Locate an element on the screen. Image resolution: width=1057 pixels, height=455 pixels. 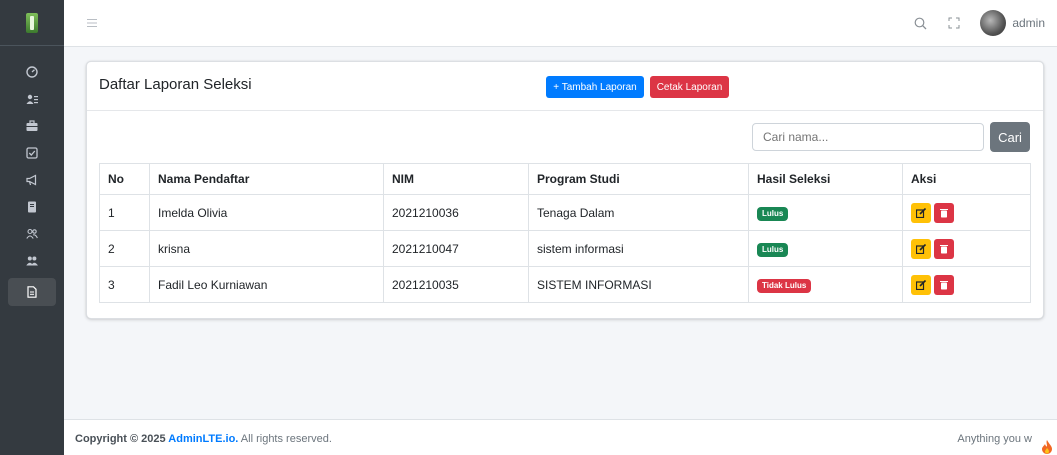
checkbox-icon is located at coordinates (32, 152).